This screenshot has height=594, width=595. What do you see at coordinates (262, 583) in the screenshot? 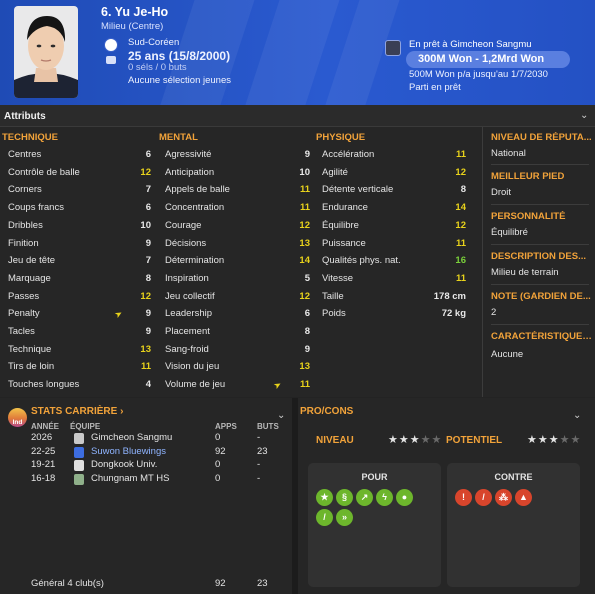
I see `career-total-goals: 23` at bounding box center [262, 583].